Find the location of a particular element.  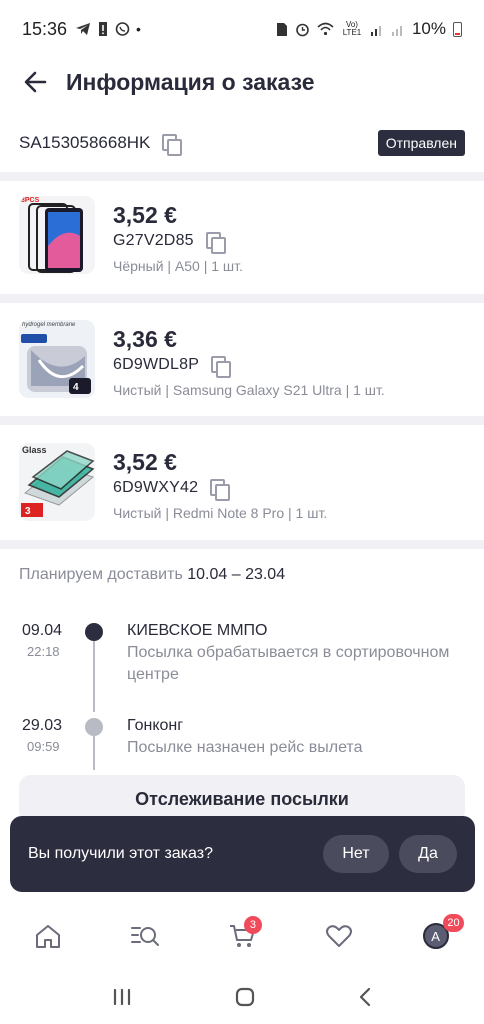

event-date: 09.04 is located at coordinates (42, 630).